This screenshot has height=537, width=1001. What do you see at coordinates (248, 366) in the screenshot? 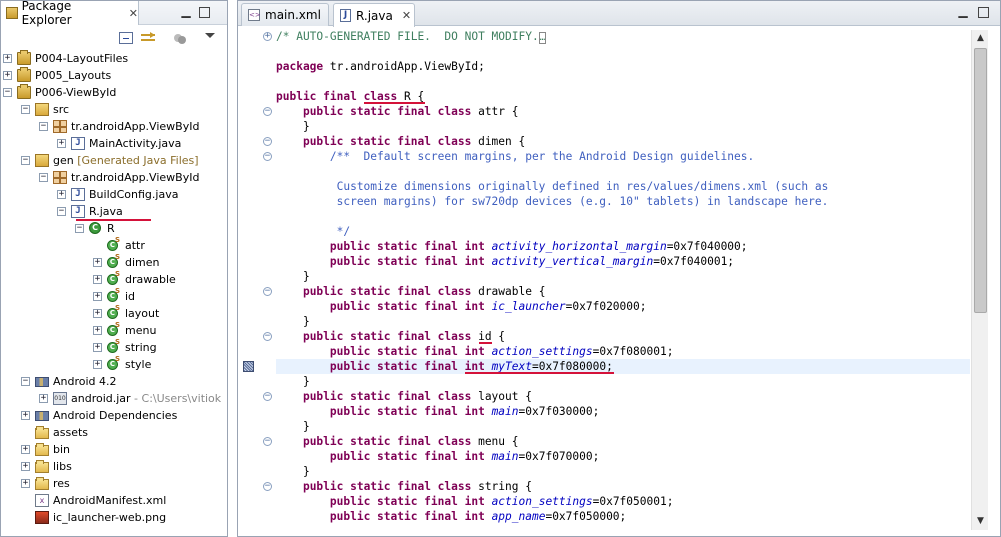
I see `occurrence-marker-icon` at bounding box center [248, 366].